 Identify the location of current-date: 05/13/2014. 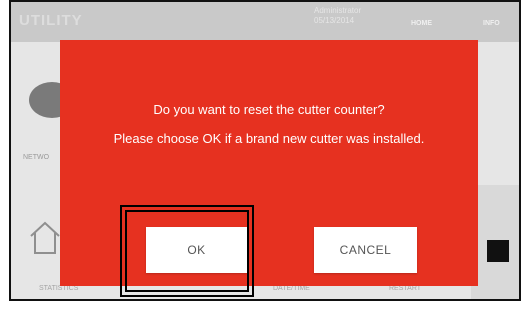
(334, 20).